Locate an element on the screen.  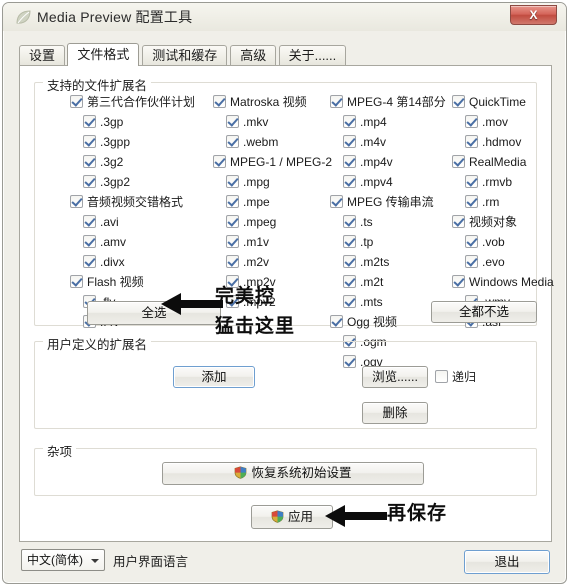
extension-checkbox-row: .3gp is located at coordinates (96, 122).